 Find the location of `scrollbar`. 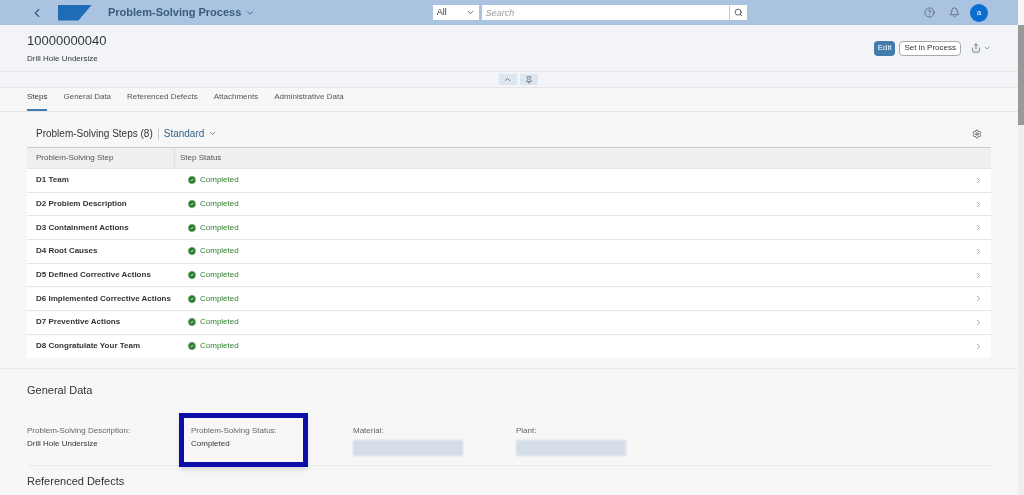

scrollbar is located at coordinates (1021, 260).